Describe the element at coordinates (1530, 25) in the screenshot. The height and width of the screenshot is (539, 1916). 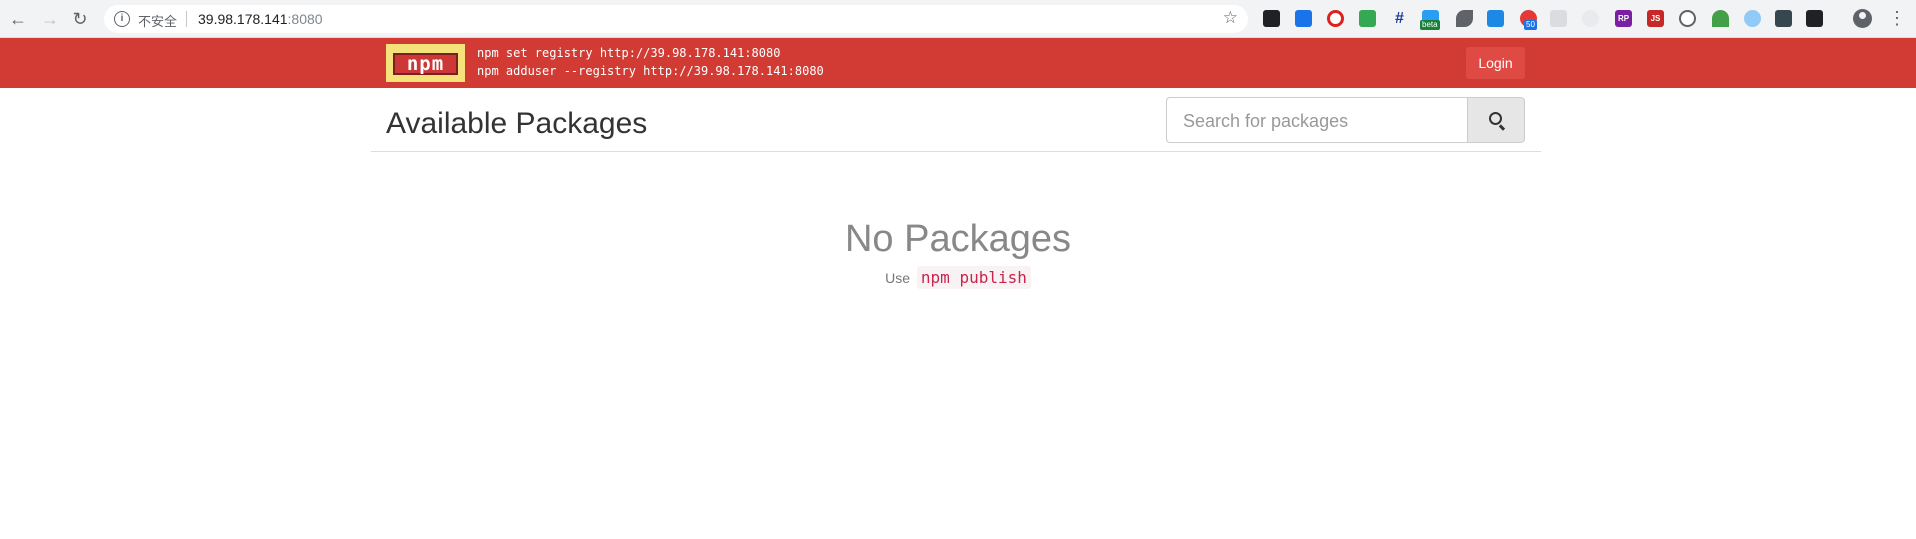
I see `count-badge: 50` at that location.